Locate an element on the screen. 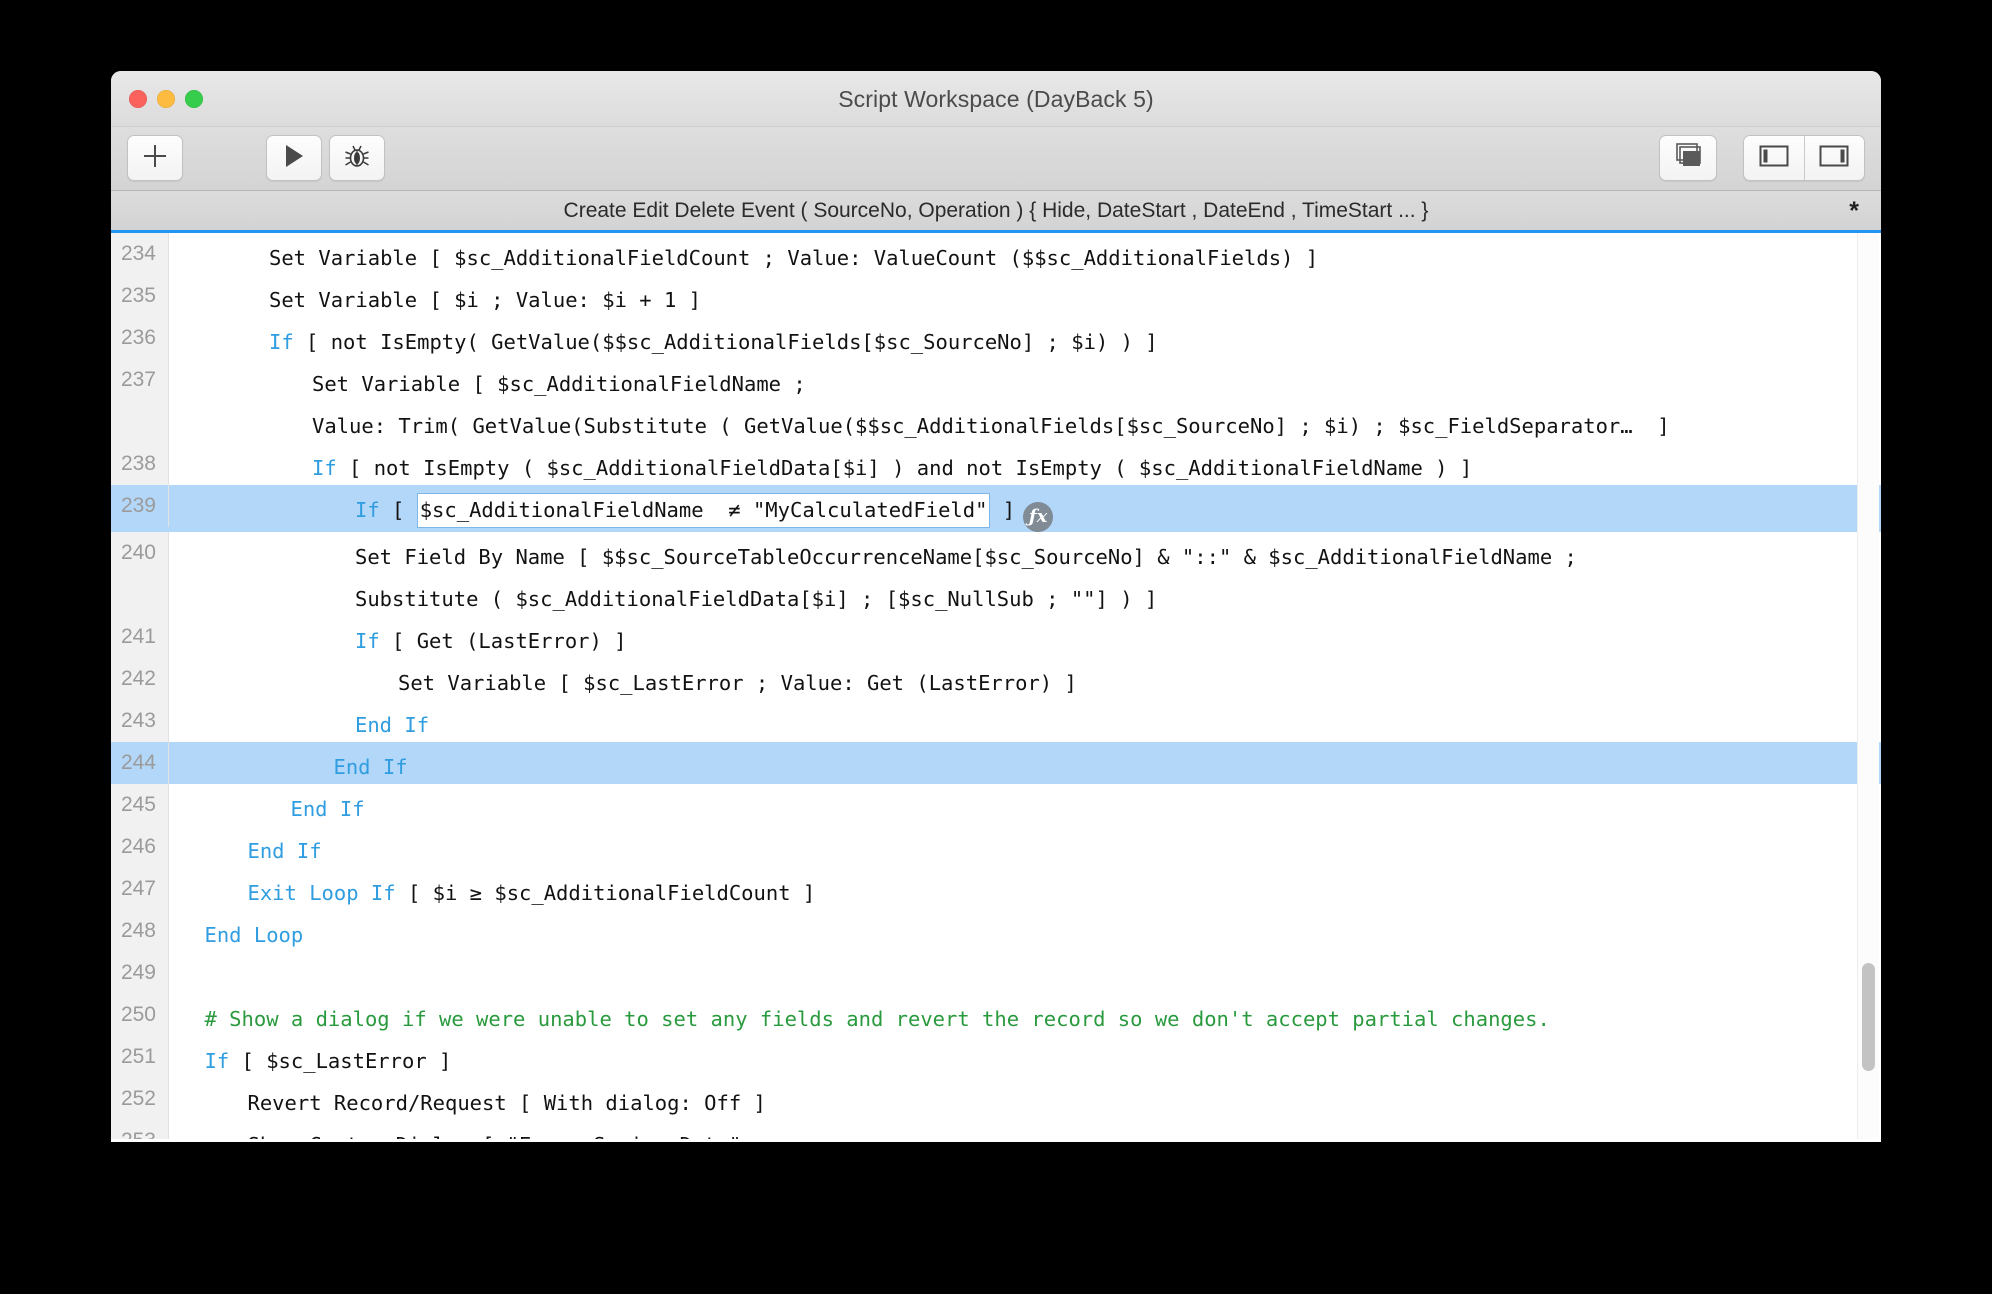 Image resolution: width=1992 pixels, height=1294 pixels. script-step-text: If [ Get (LastError) ] is located at coordinates (1025, 637).